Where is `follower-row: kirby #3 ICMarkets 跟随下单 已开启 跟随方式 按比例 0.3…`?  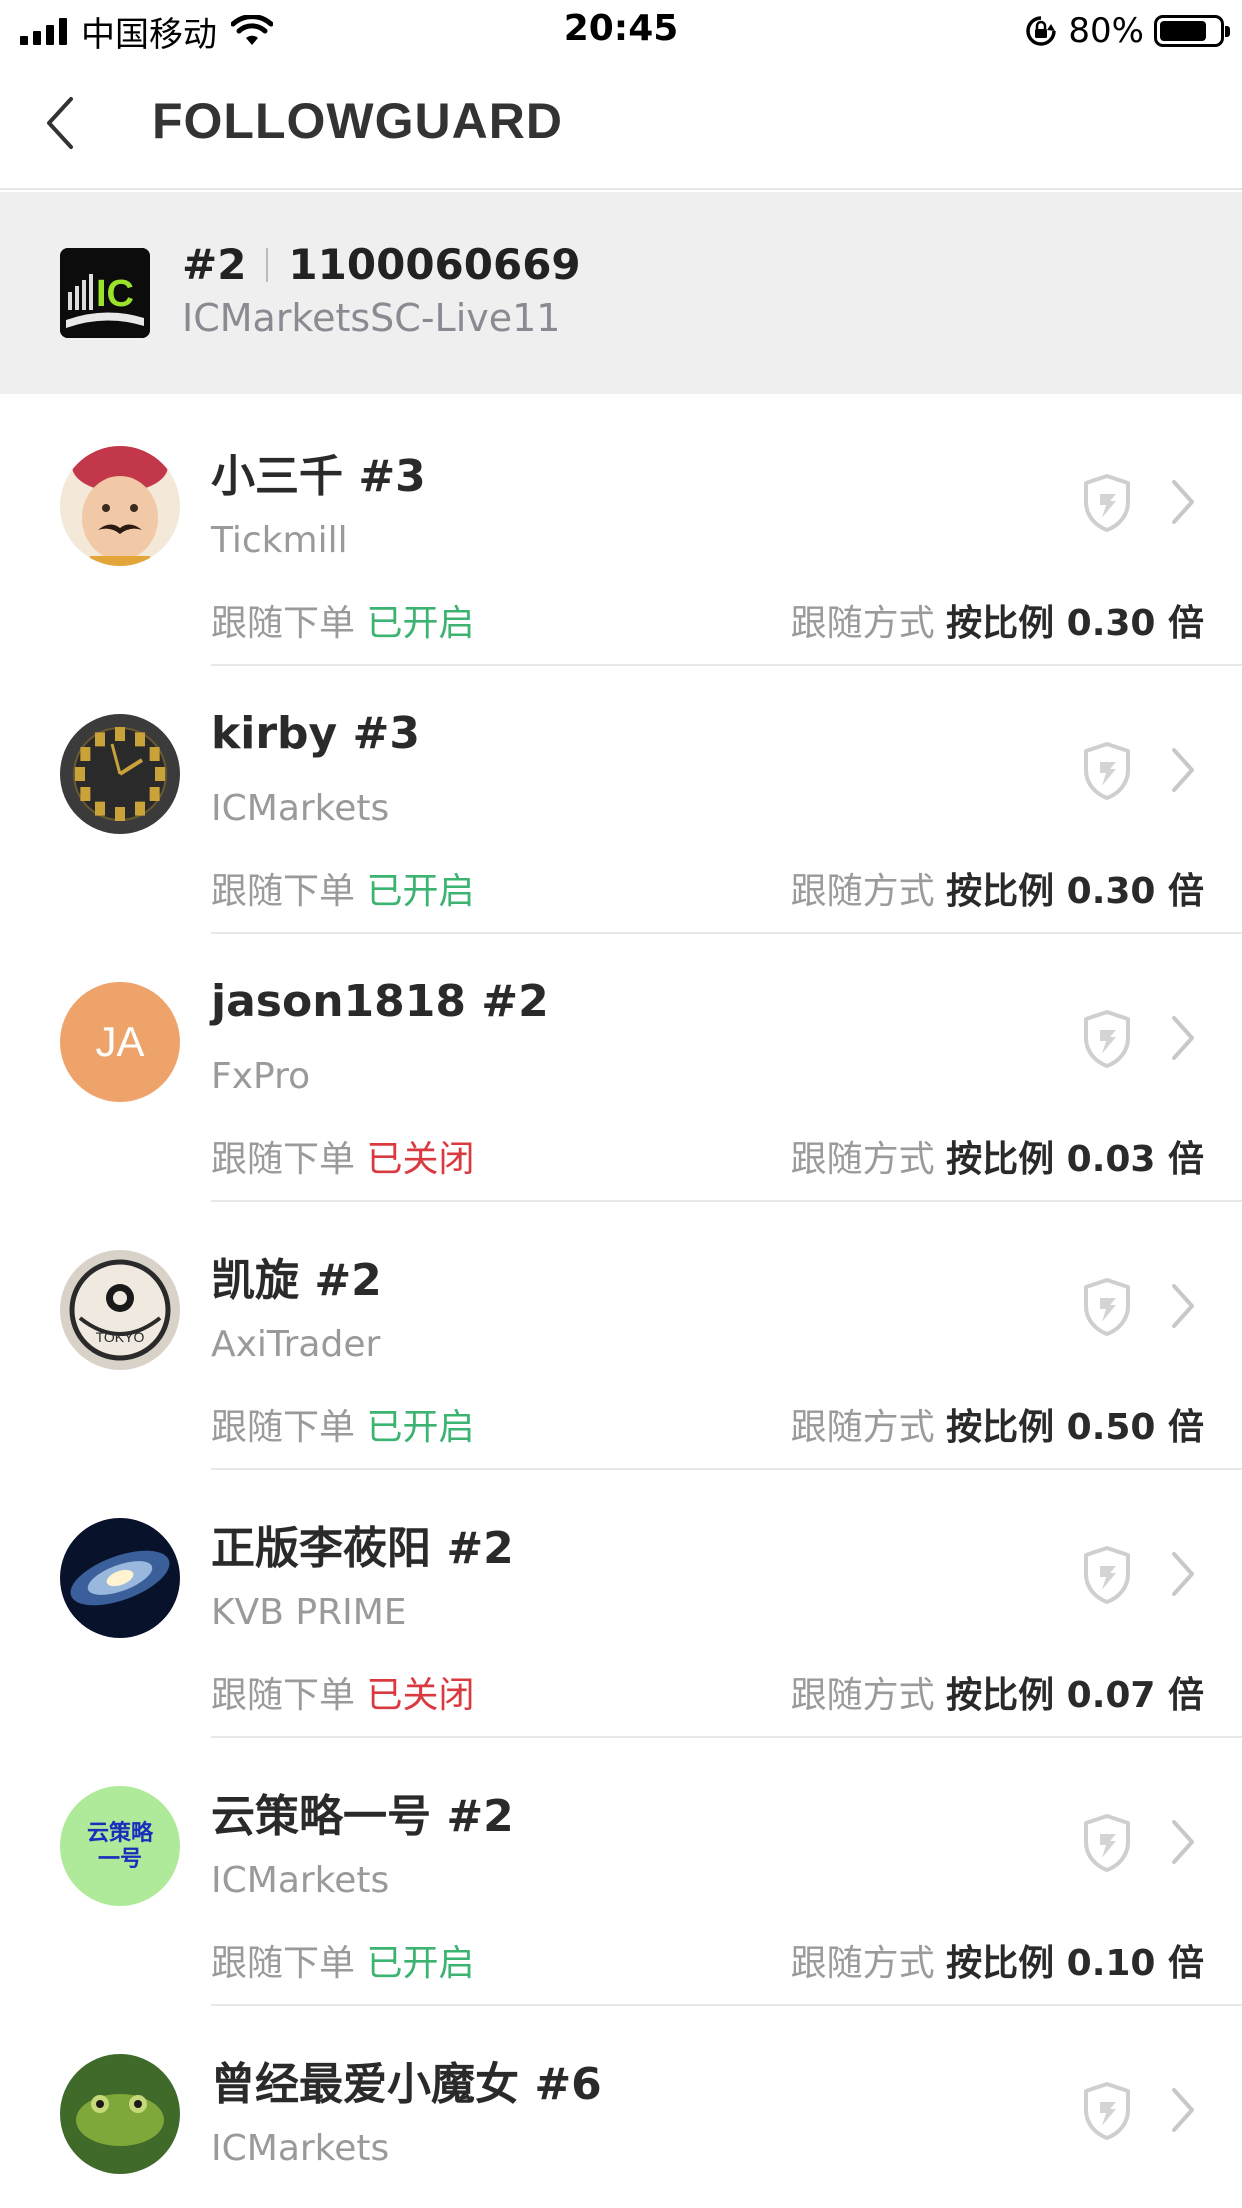
follower-row: kirby #3 ICMarkets 跟随下单 已开启 跟随方式 按比例 0.3… is located at coordinates (621, 800).